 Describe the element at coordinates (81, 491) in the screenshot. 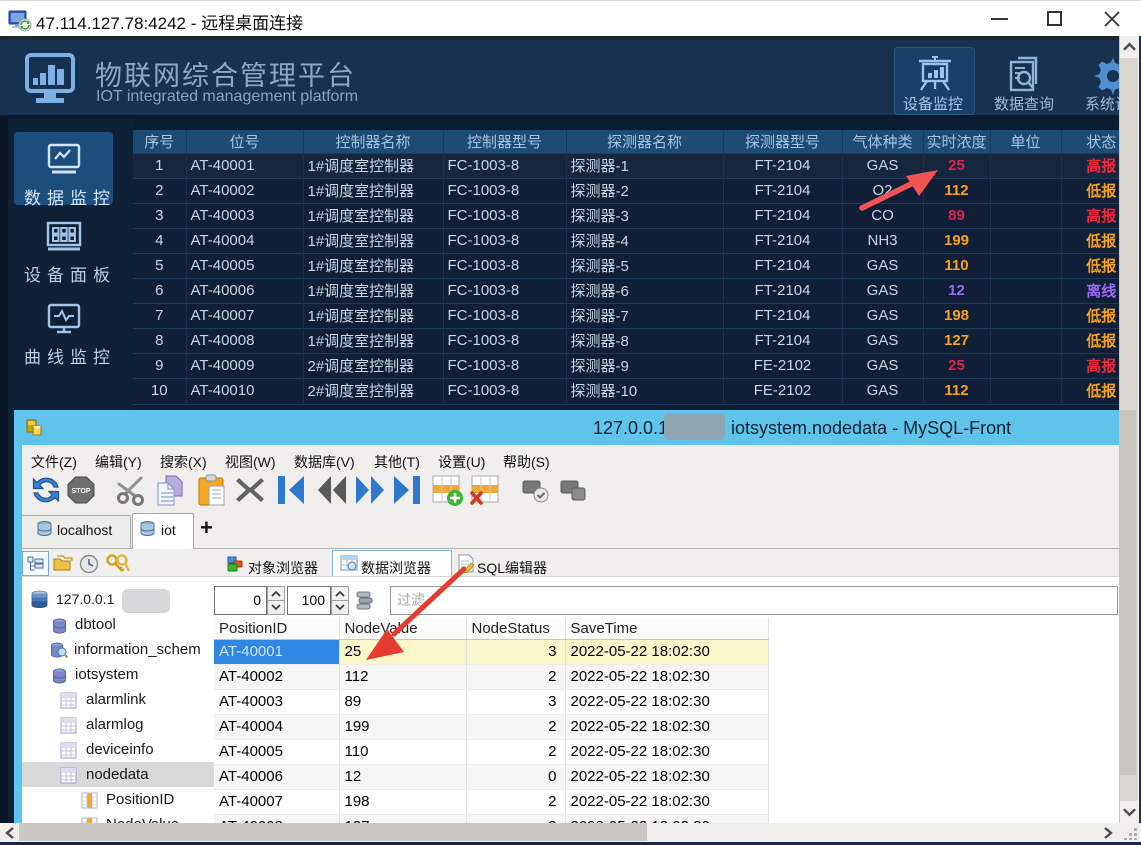

I see `svg-text: STOP` at that location.